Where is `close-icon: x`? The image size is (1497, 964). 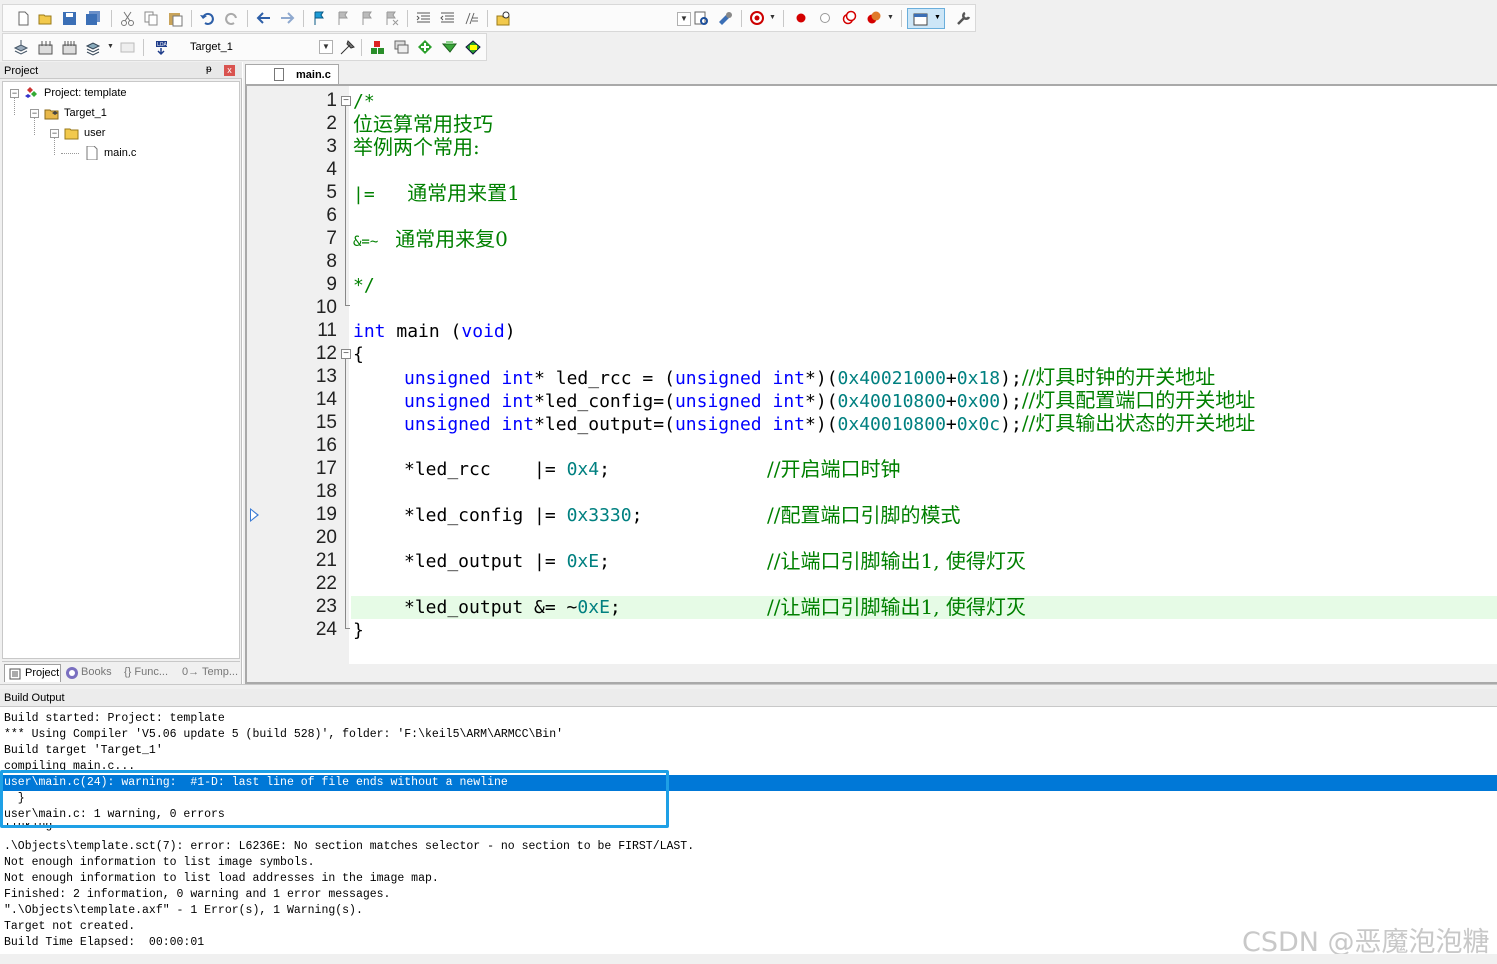 close-icon: x is located at coordinates (229, 70).